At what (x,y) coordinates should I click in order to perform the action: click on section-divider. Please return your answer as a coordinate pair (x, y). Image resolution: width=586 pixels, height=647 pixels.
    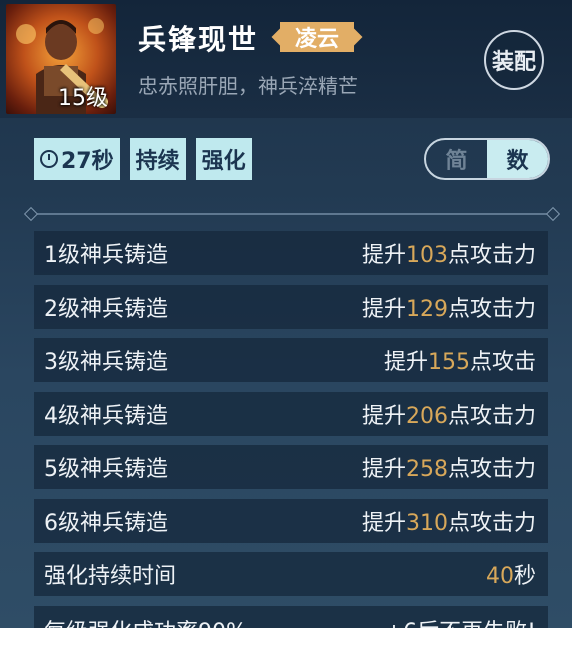
    Looking at the image, I should click on (292, 214).